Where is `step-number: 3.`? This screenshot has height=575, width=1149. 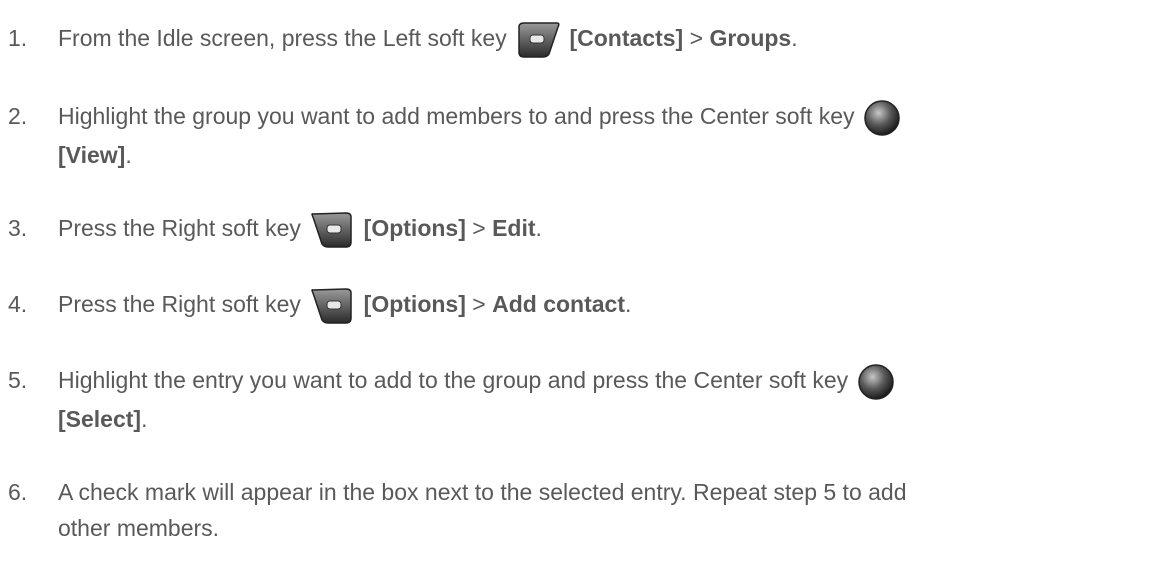 step-number: 3. is located at coordinates (18, 228).